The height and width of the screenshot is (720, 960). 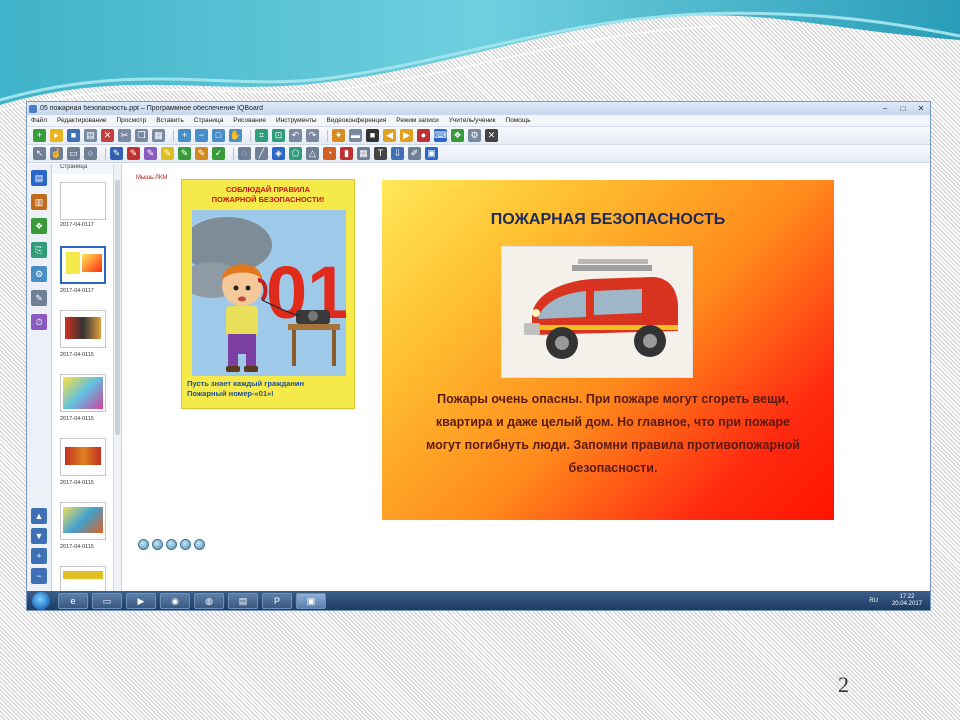 I want to click on brush-pen-icon: ✎, so click(x=133, y=153).